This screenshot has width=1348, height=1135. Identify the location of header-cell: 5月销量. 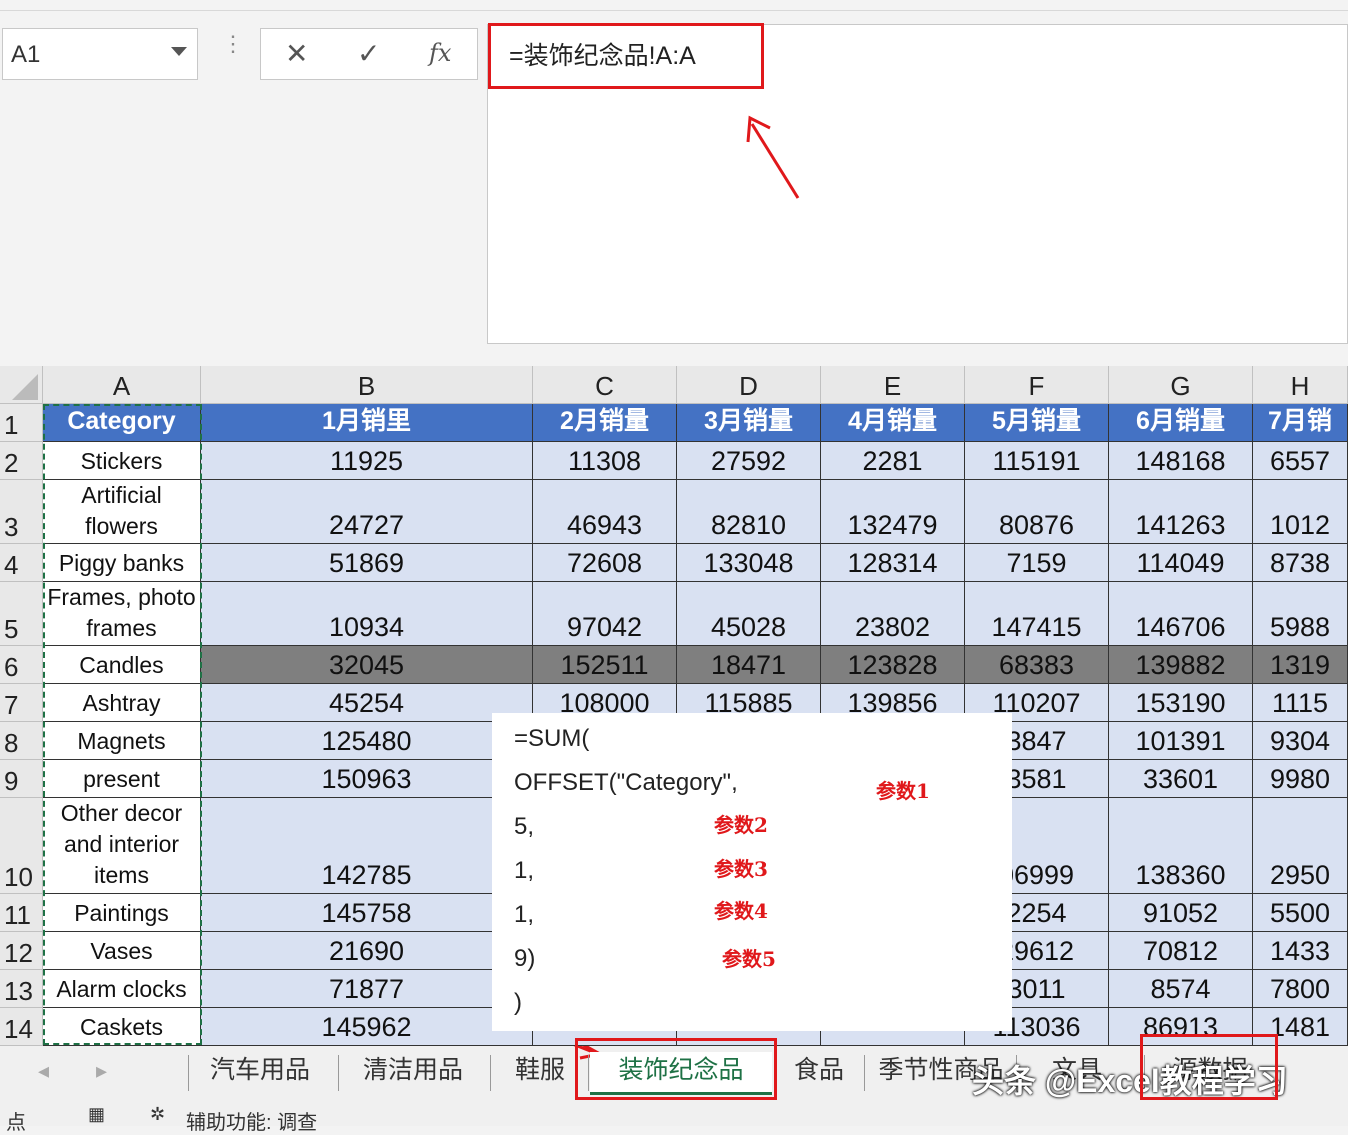
(1037, 423).